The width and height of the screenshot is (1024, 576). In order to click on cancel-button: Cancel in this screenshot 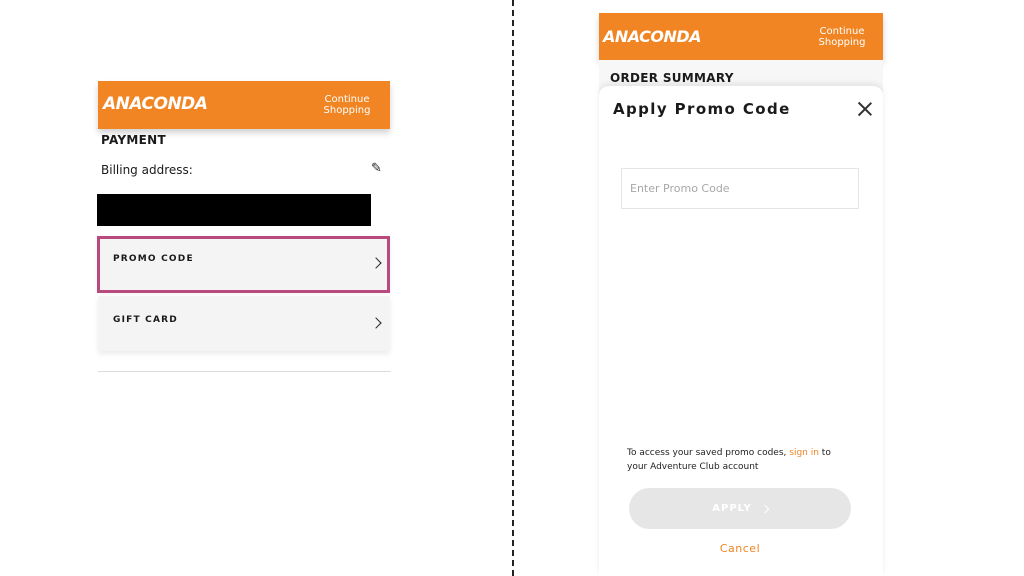, I will do `click(740, 548)`.